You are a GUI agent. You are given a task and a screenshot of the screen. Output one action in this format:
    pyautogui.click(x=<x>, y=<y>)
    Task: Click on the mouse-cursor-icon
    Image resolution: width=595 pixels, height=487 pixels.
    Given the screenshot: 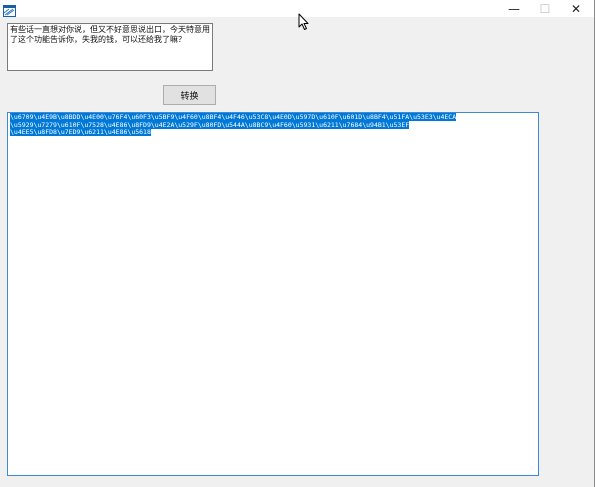 What is the action you would take?
    pyautogui.click(x=303, y=21)
    